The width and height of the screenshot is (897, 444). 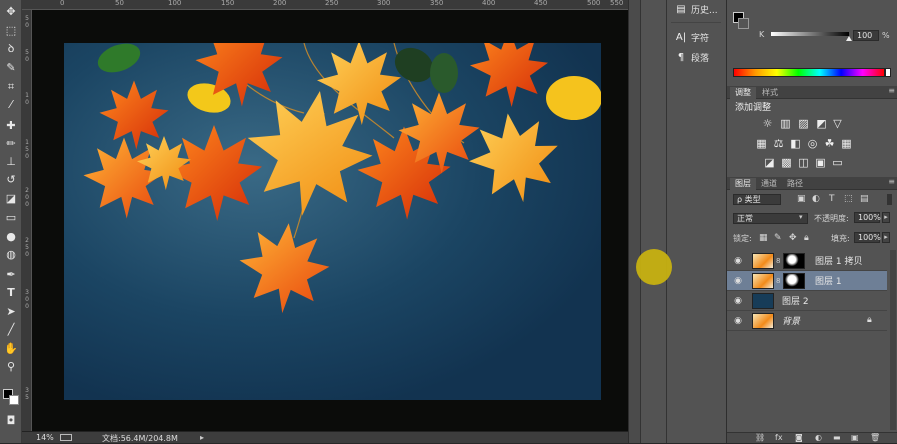 What do you see at coordinates (812, 143) in the screenshot?
I see `photo-filter-adjust-icon: ◎` at bounding box center [812, 143].